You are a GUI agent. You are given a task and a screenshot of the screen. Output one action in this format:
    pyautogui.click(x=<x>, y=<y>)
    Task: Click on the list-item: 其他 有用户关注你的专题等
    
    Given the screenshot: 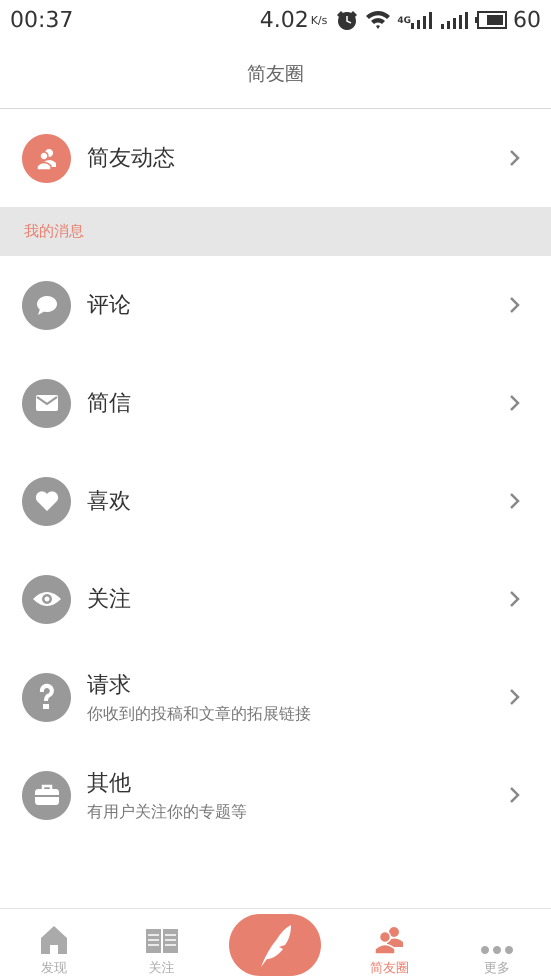 What is the action you would take?
    pyautogui.click(x=275, y=795)
    